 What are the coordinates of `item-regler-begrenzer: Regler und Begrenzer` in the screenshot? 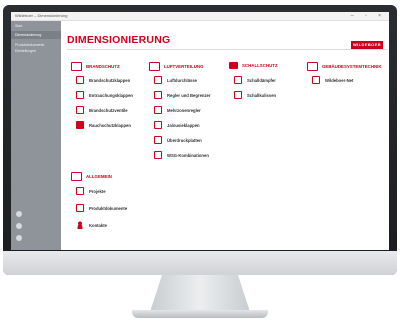 It's located at (182, 95).